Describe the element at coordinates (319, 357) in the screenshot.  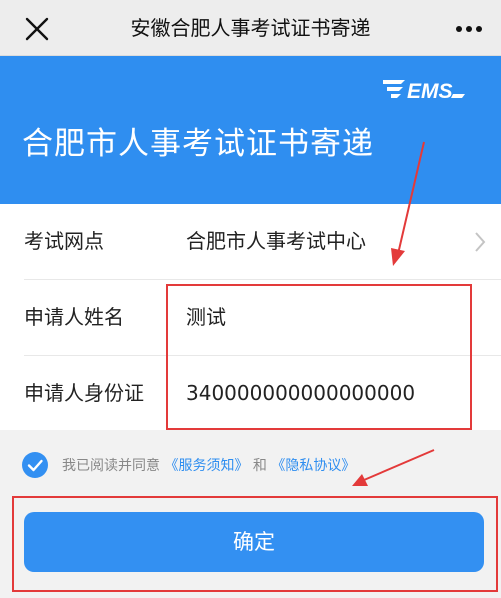
I see `annotation-highlight-inputs` at that location.